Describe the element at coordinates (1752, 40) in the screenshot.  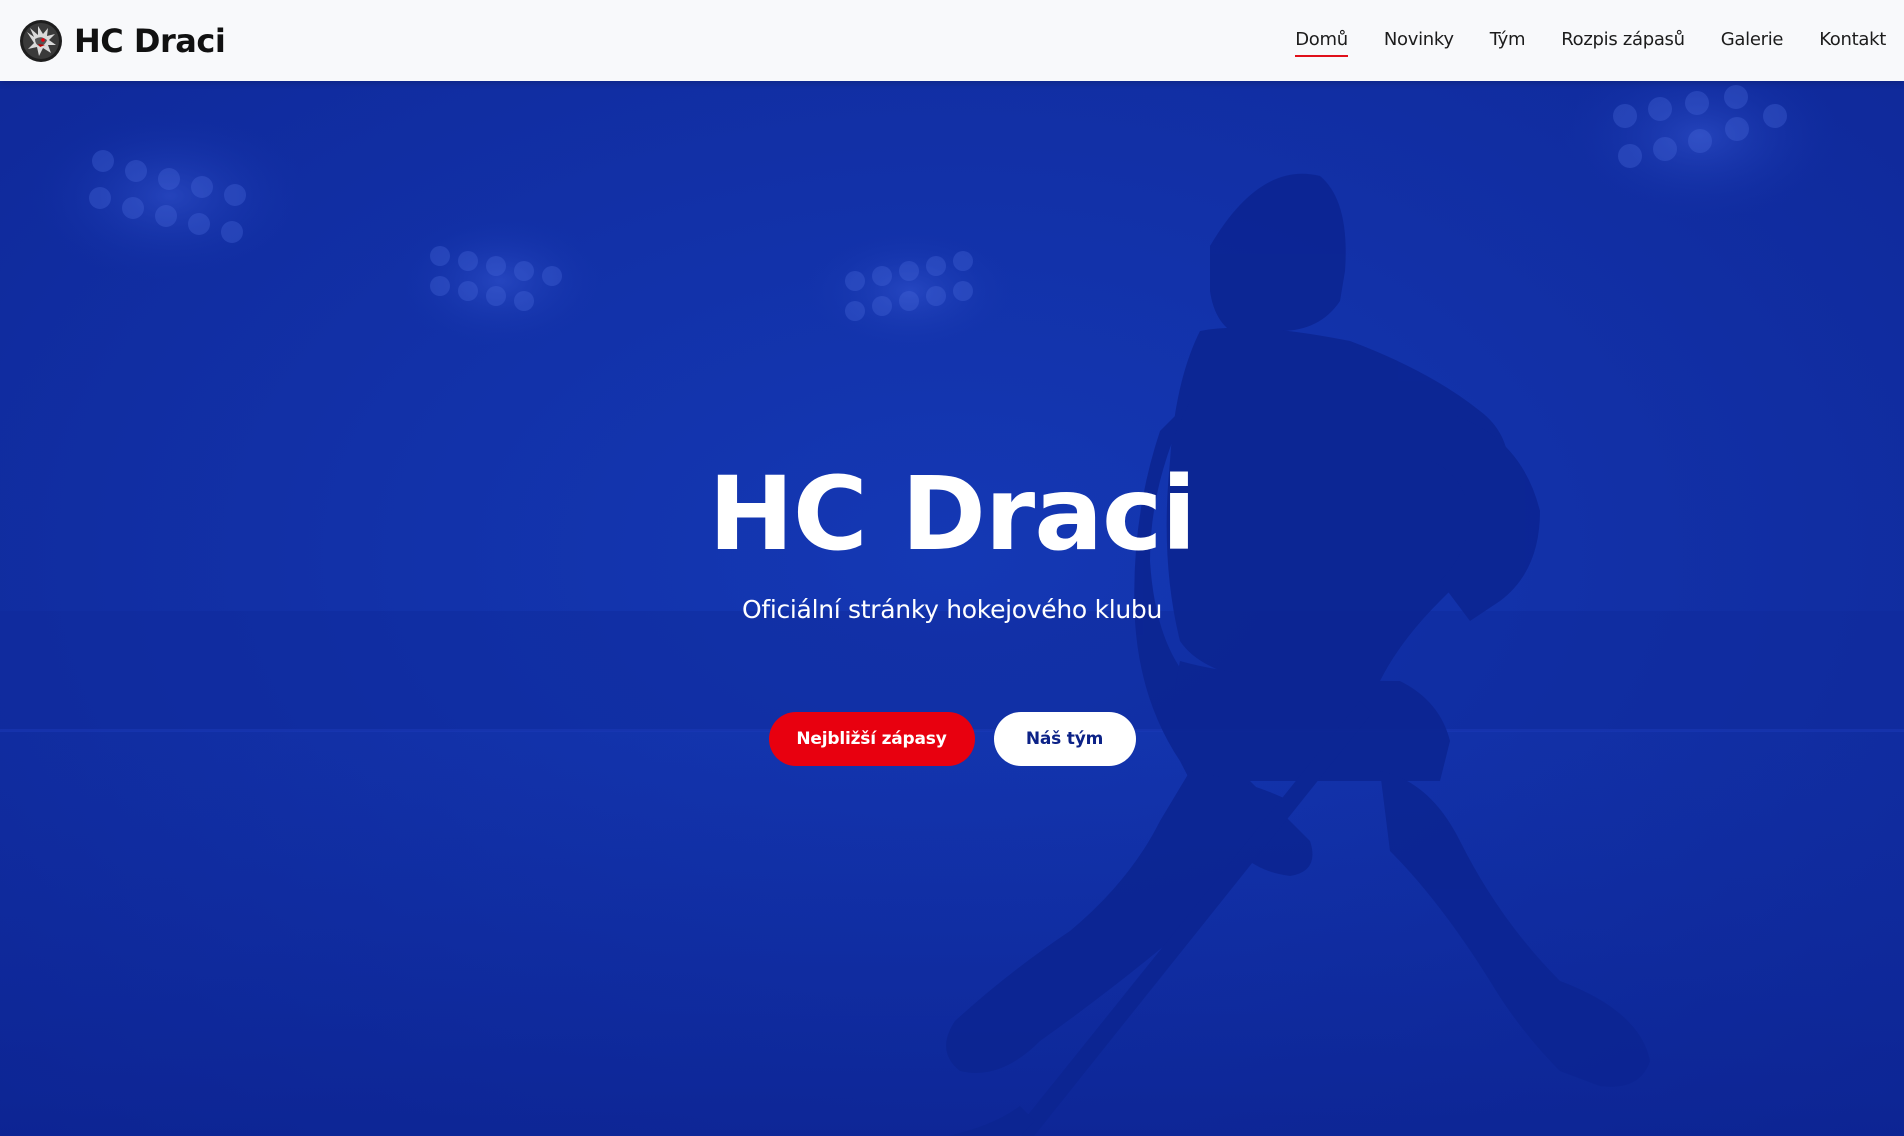
I see `nav-link-gallery: Galerie` at that location.